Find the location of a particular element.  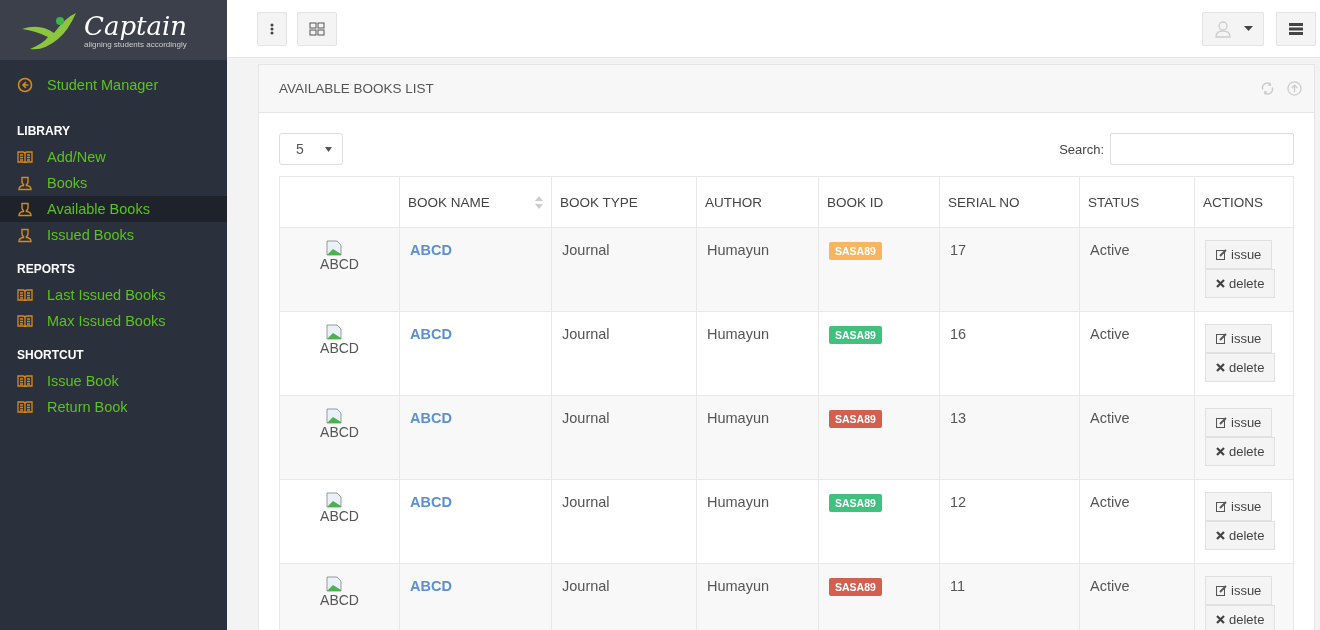

sidebar-item: Return Book is located at coordinates (113, 407).